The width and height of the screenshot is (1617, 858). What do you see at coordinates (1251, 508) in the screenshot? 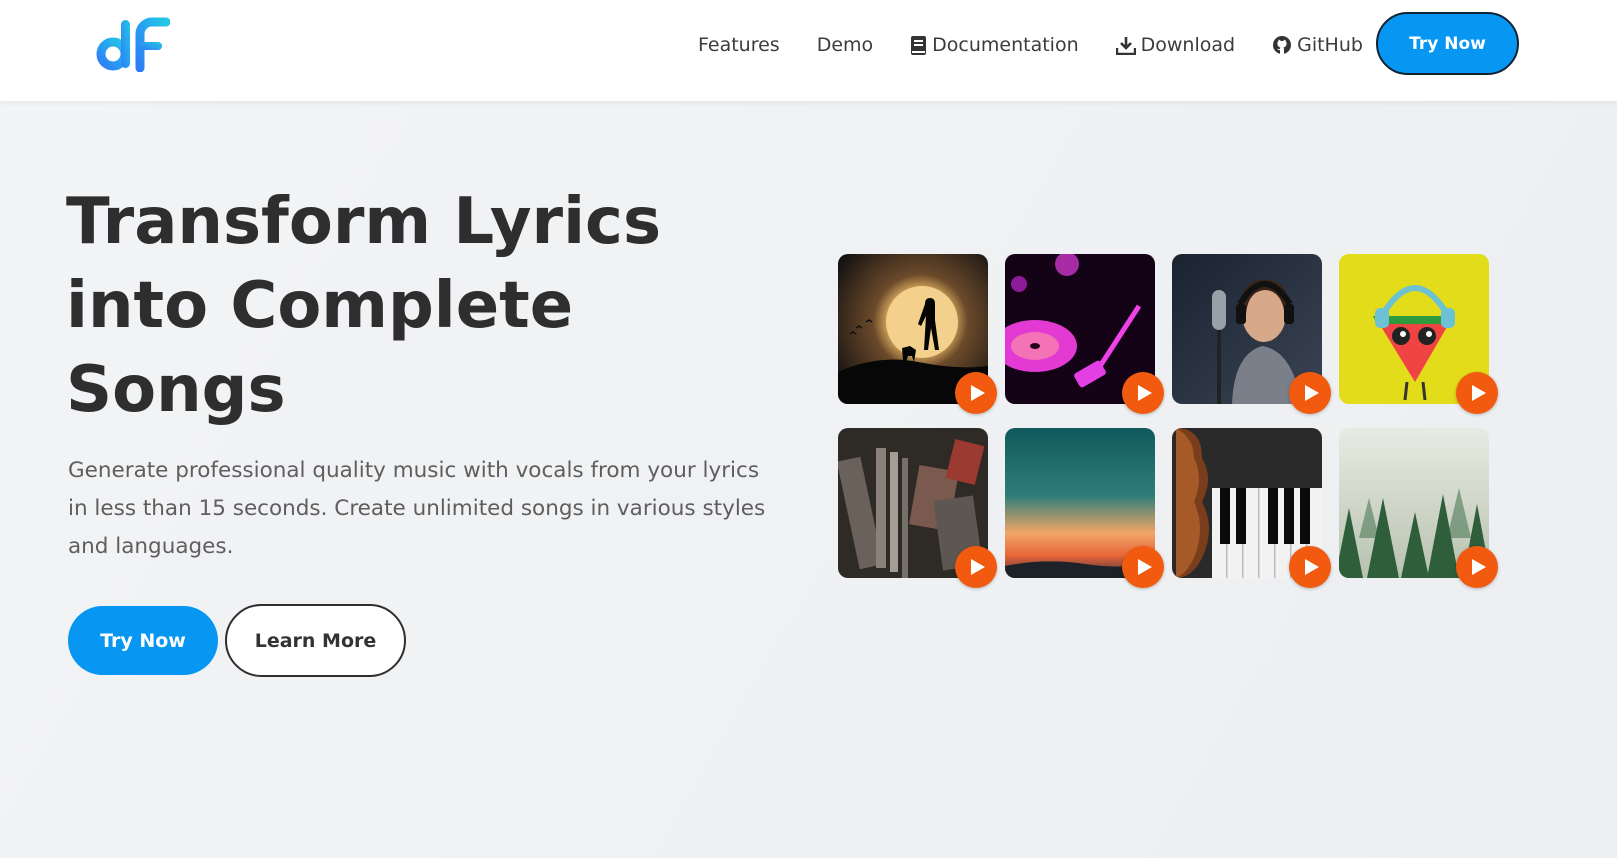
I see `sample-tile-violin-piano` at bounding box center [1251, 508].